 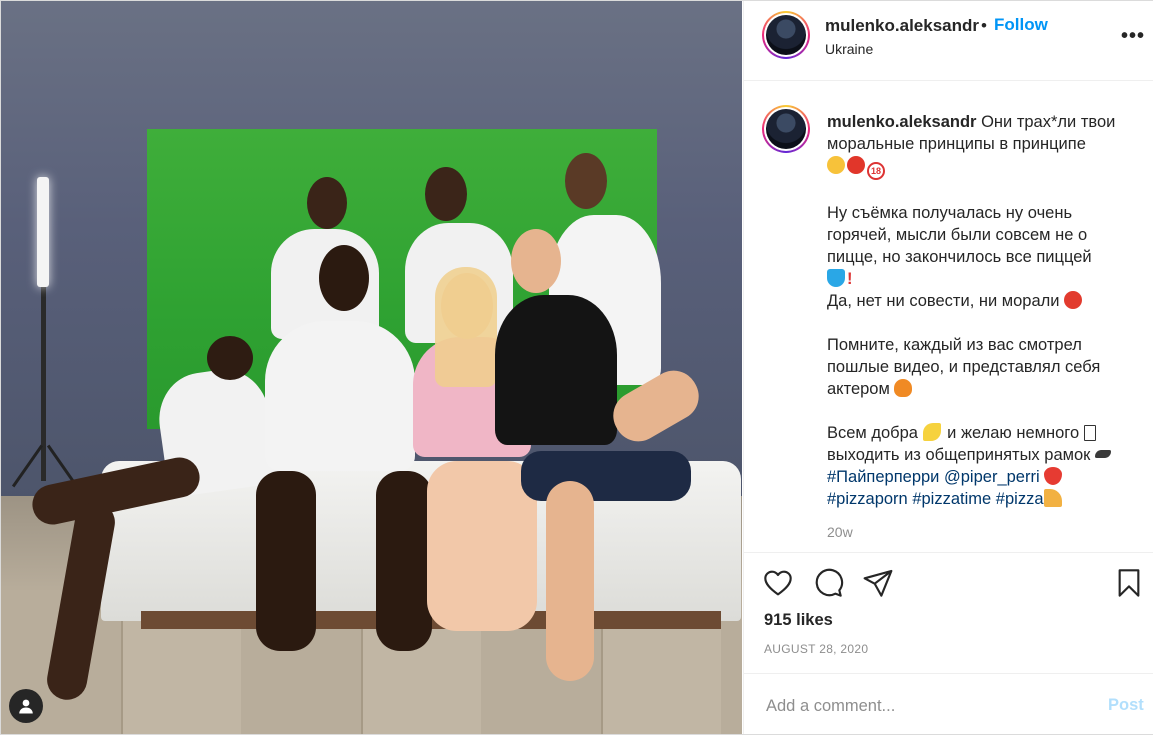 I want to click on missing-glyph-icon, so click(x=1089, y=433).